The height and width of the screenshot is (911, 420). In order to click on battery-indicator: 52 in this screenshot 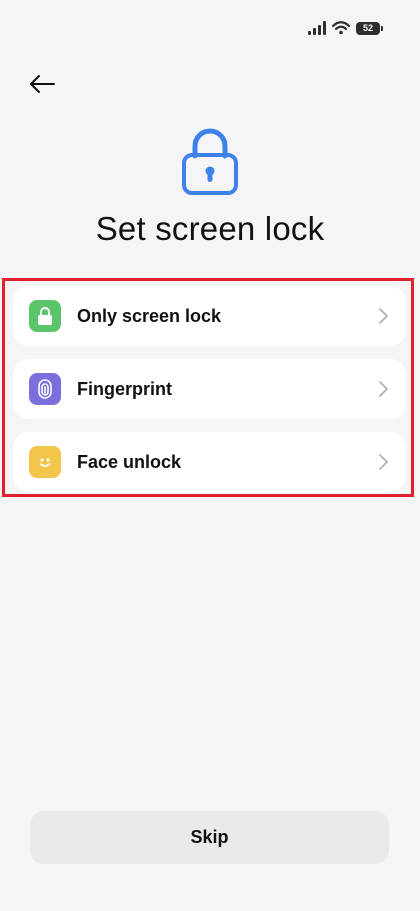, I will do `click(369, 28)`.